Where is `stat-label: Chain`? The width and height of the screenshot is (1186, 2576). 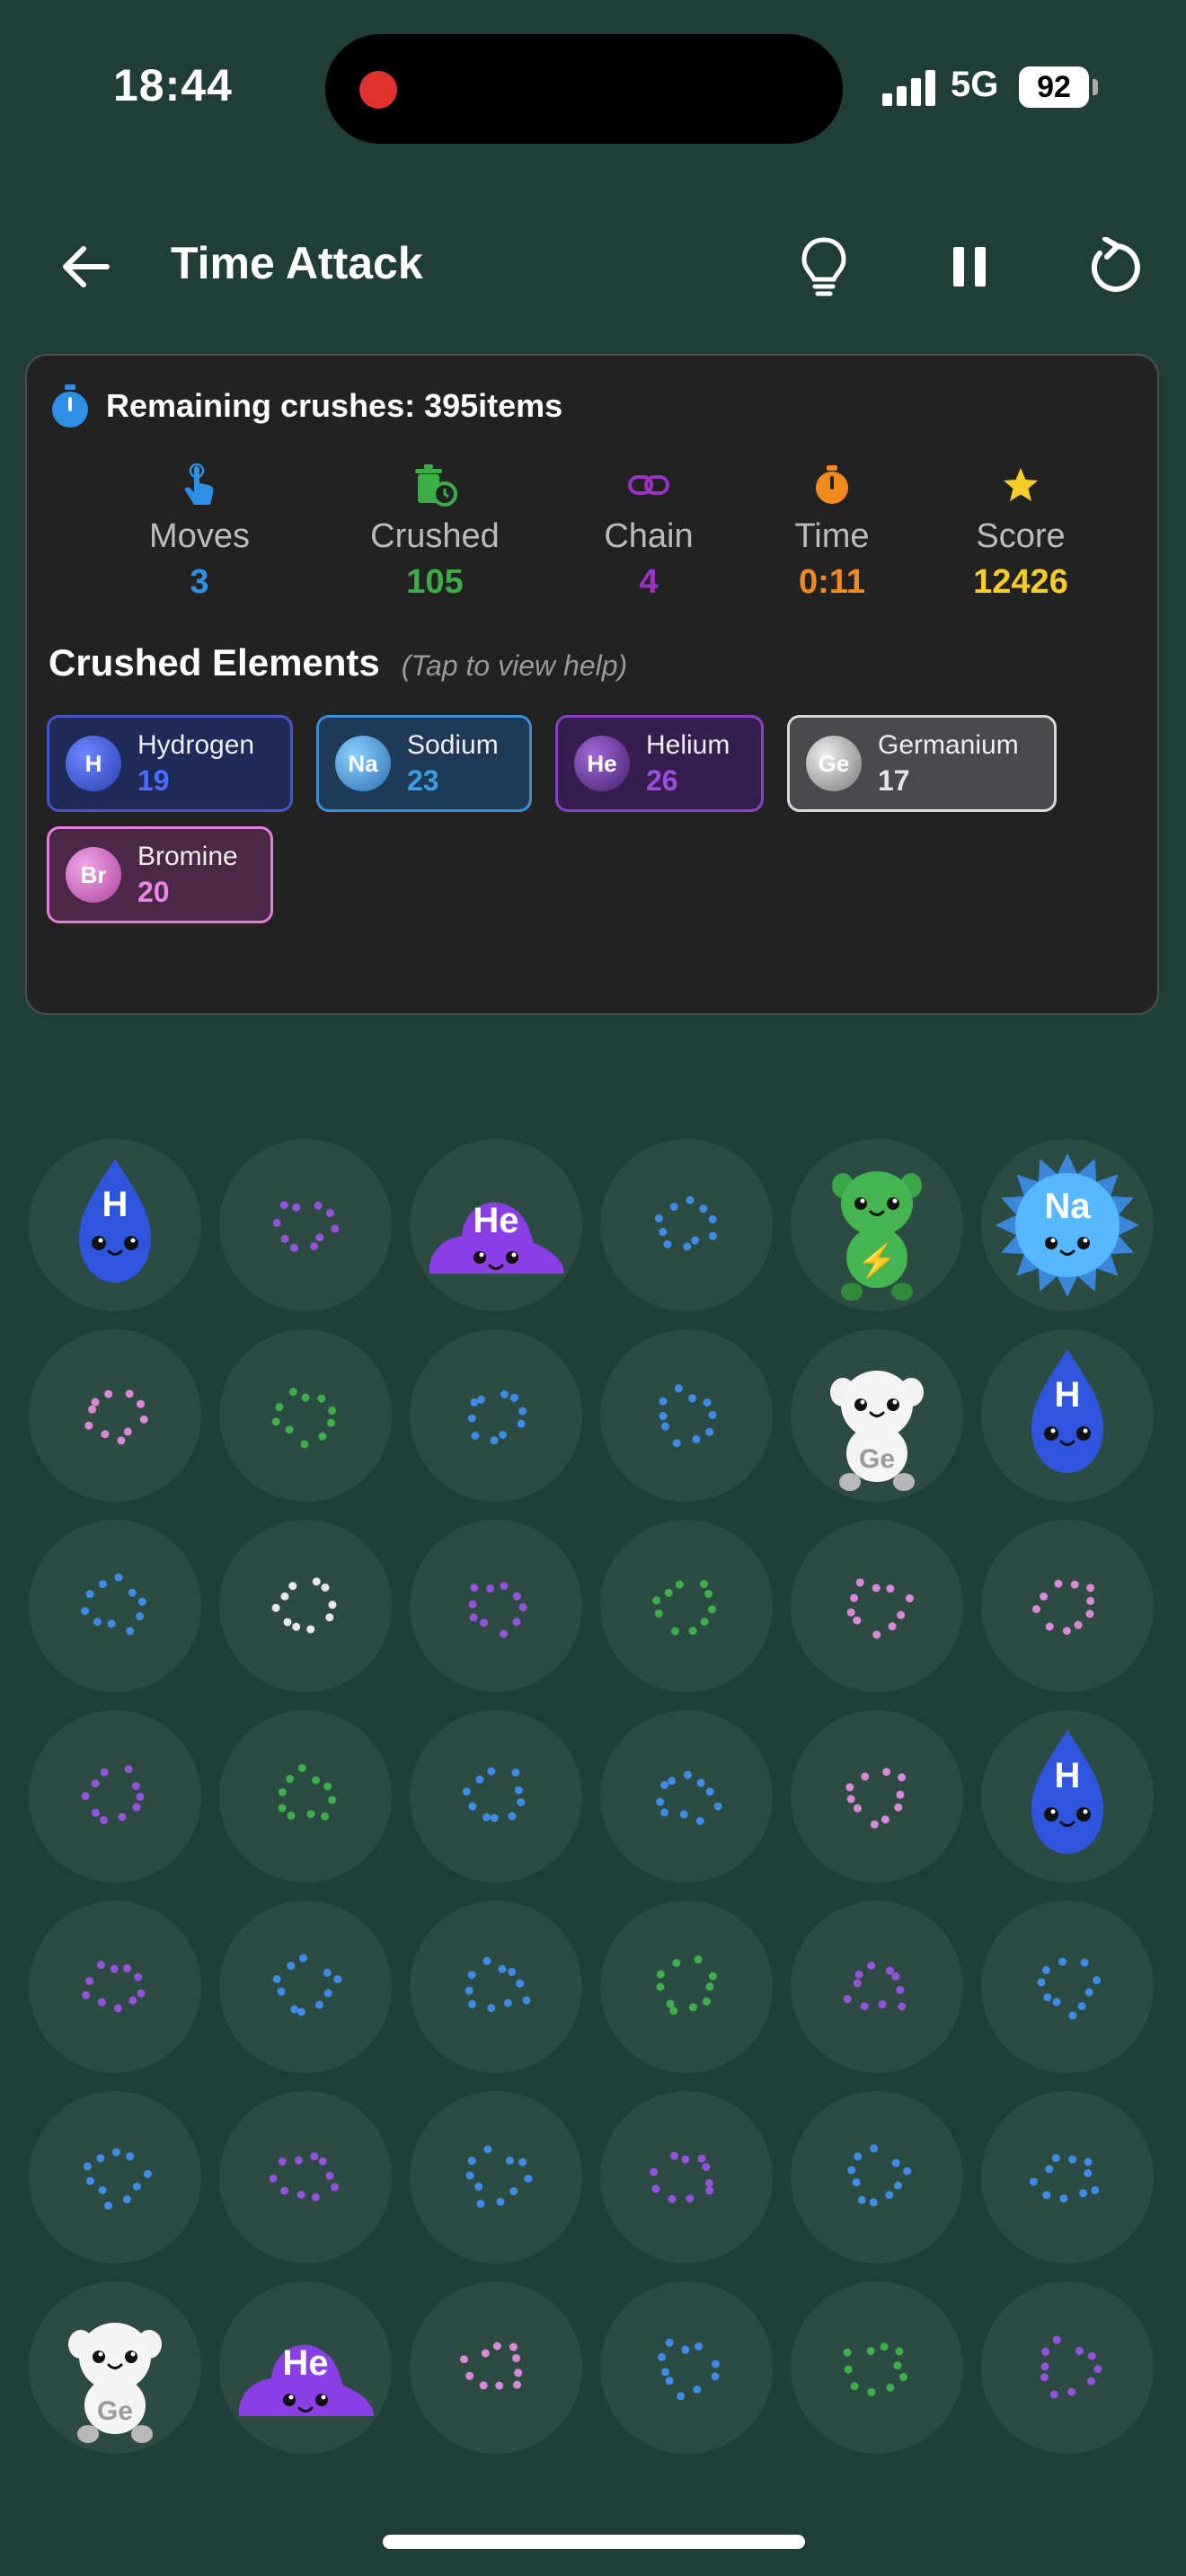 stat-label: Chain is located at coordinates (649, 536).